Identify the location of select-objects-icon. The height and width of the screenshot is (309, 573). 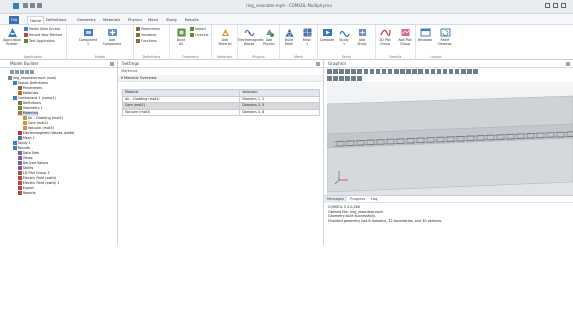
(353, 71).